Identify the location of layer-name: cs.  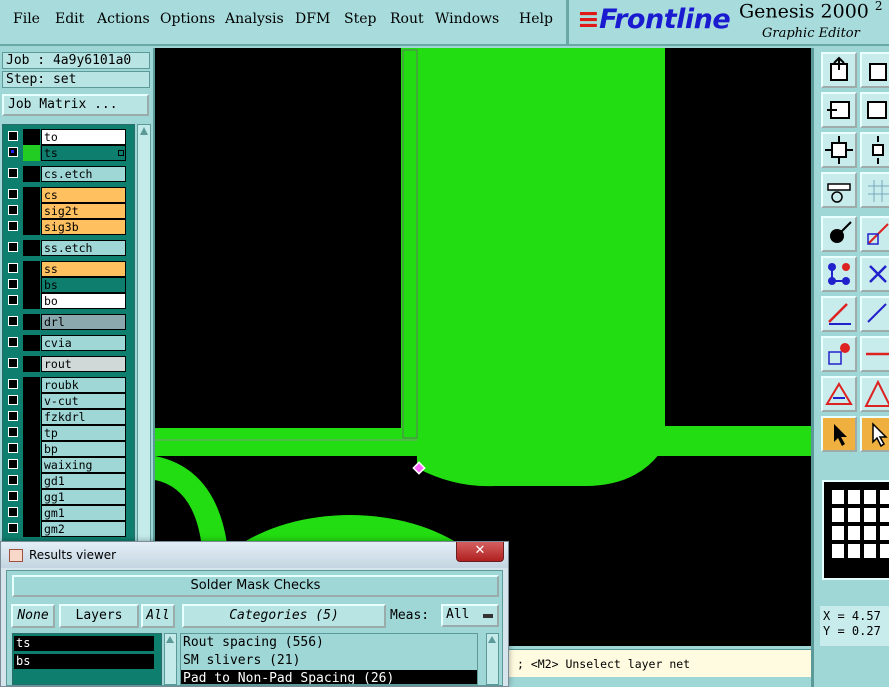
(83, 195).